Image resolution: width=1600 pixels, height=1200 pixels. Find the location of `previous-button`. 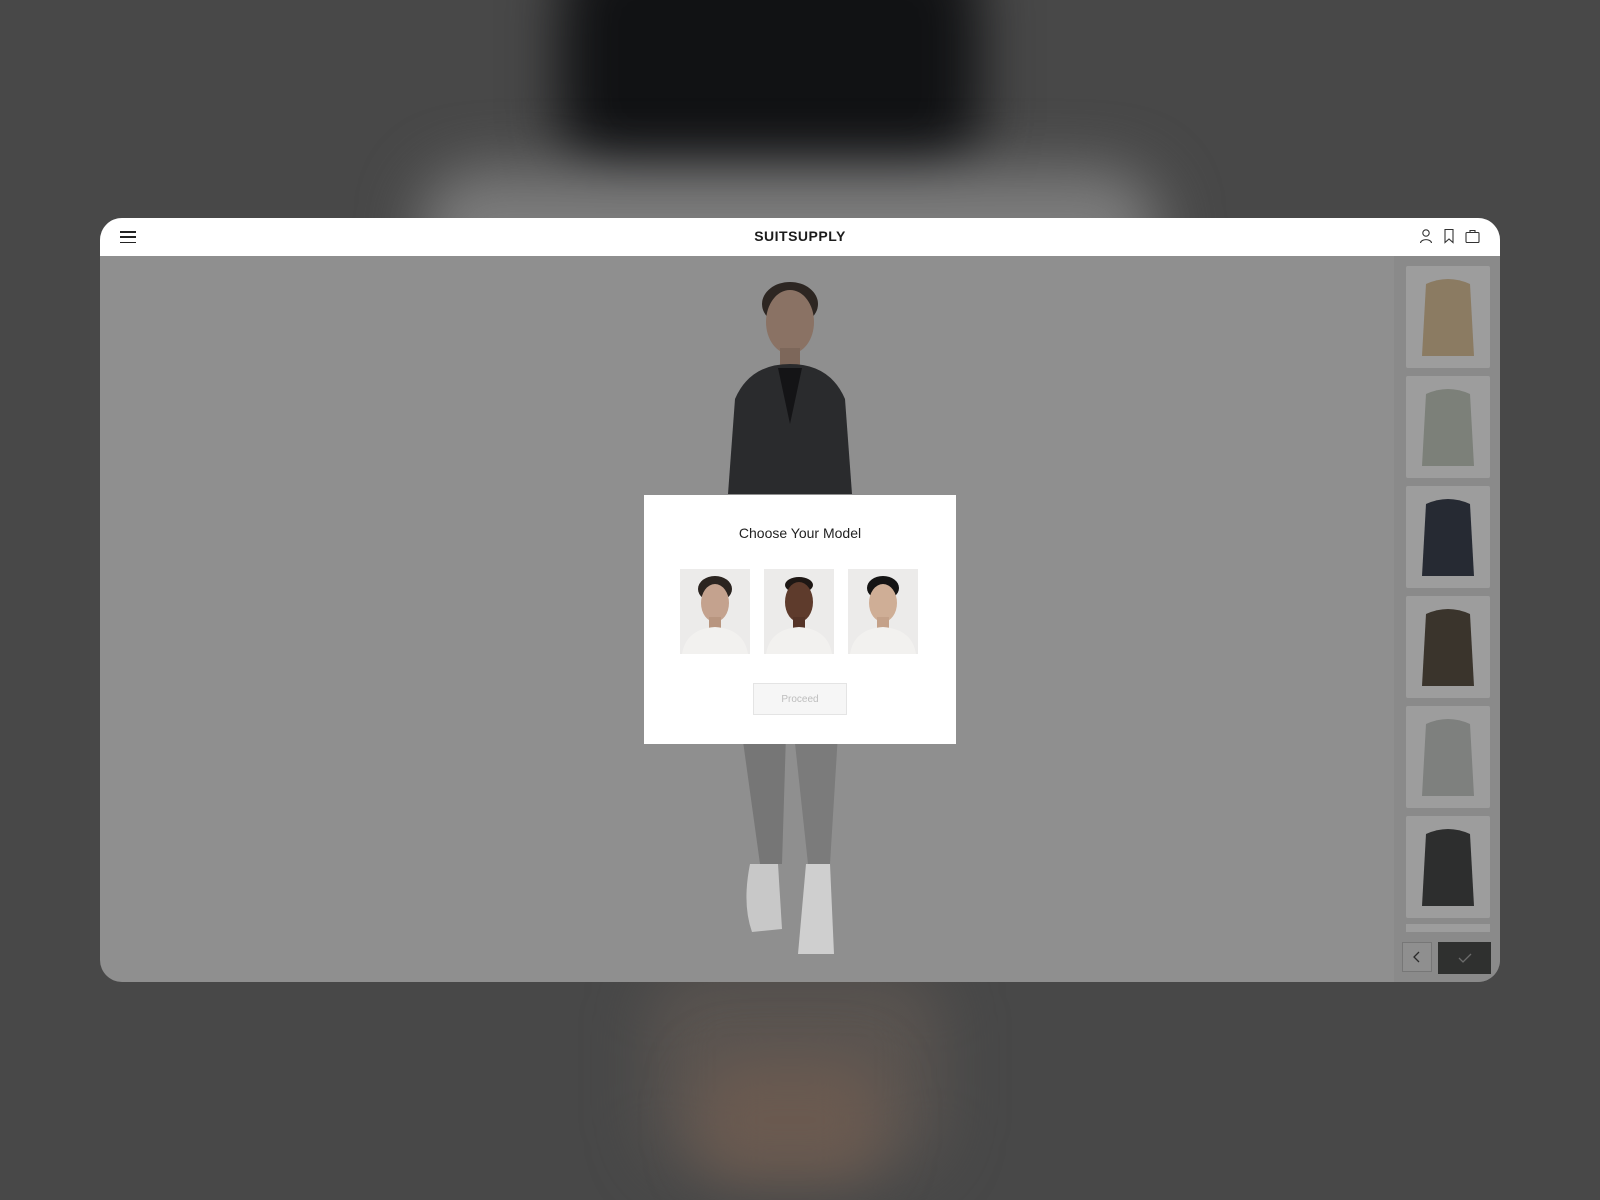

previous-button is located at coordinates (1417, 957).